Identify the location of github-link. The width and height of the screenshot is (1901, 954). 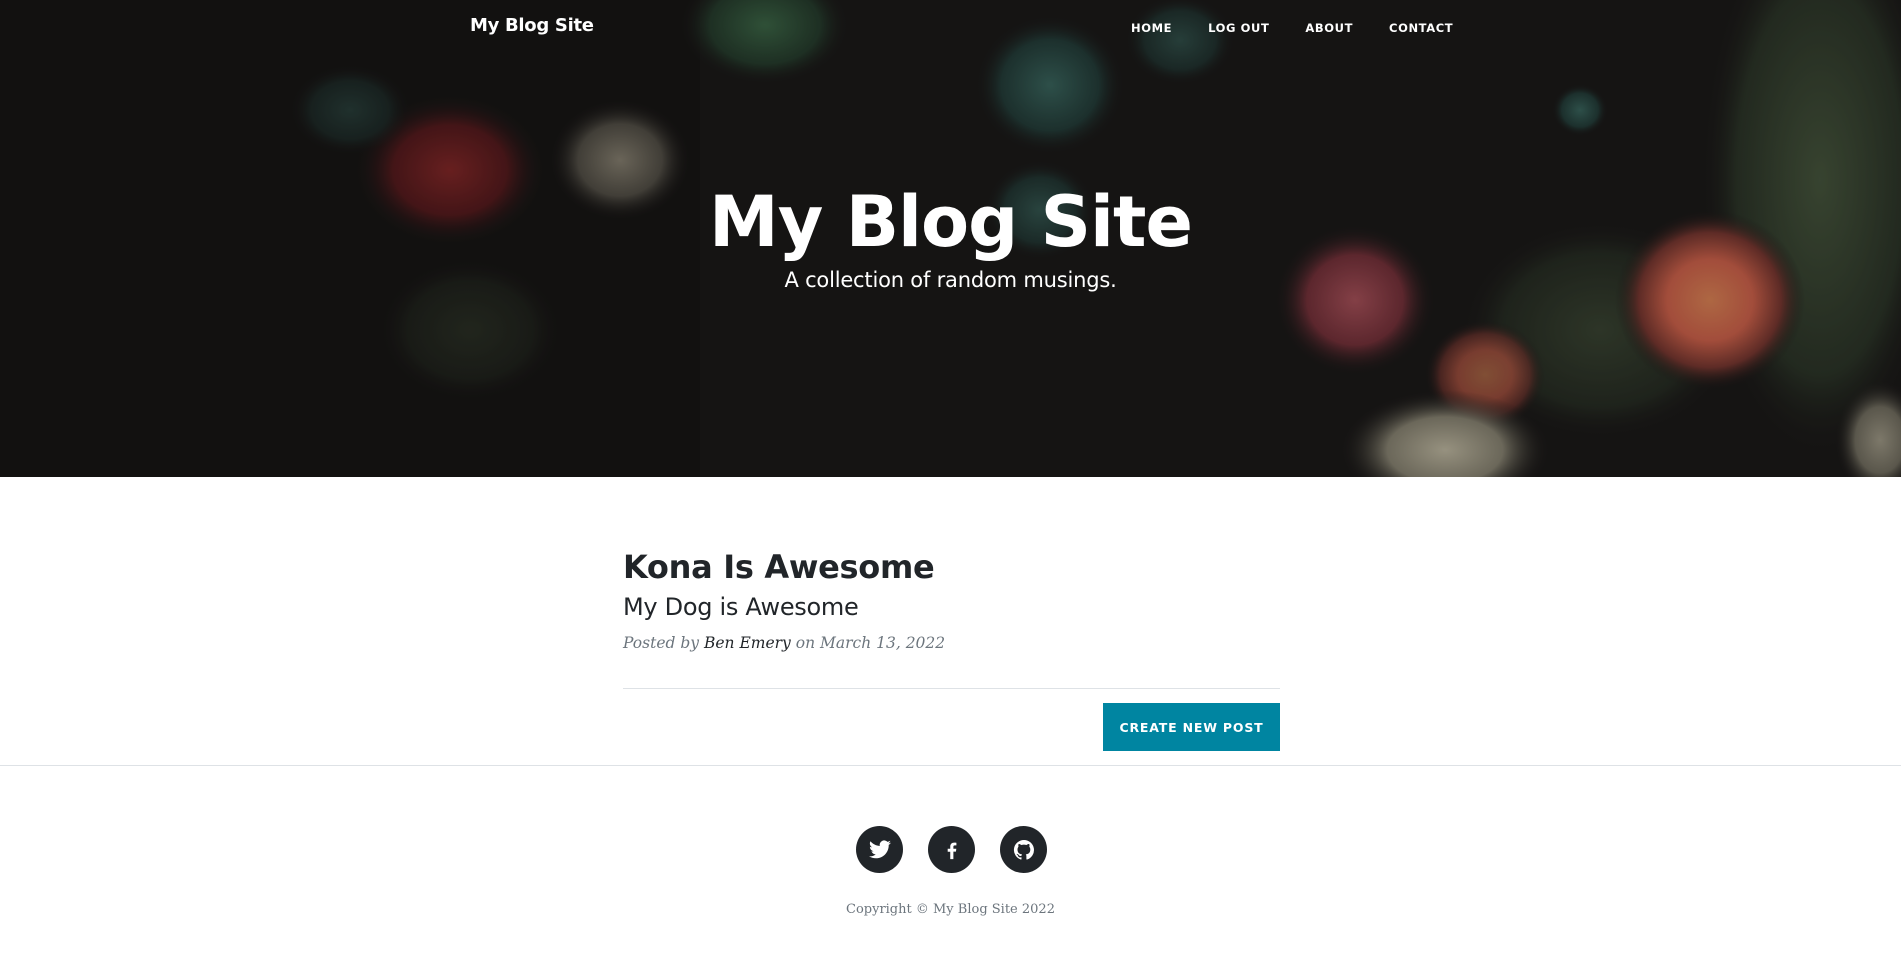
(1023, 849).